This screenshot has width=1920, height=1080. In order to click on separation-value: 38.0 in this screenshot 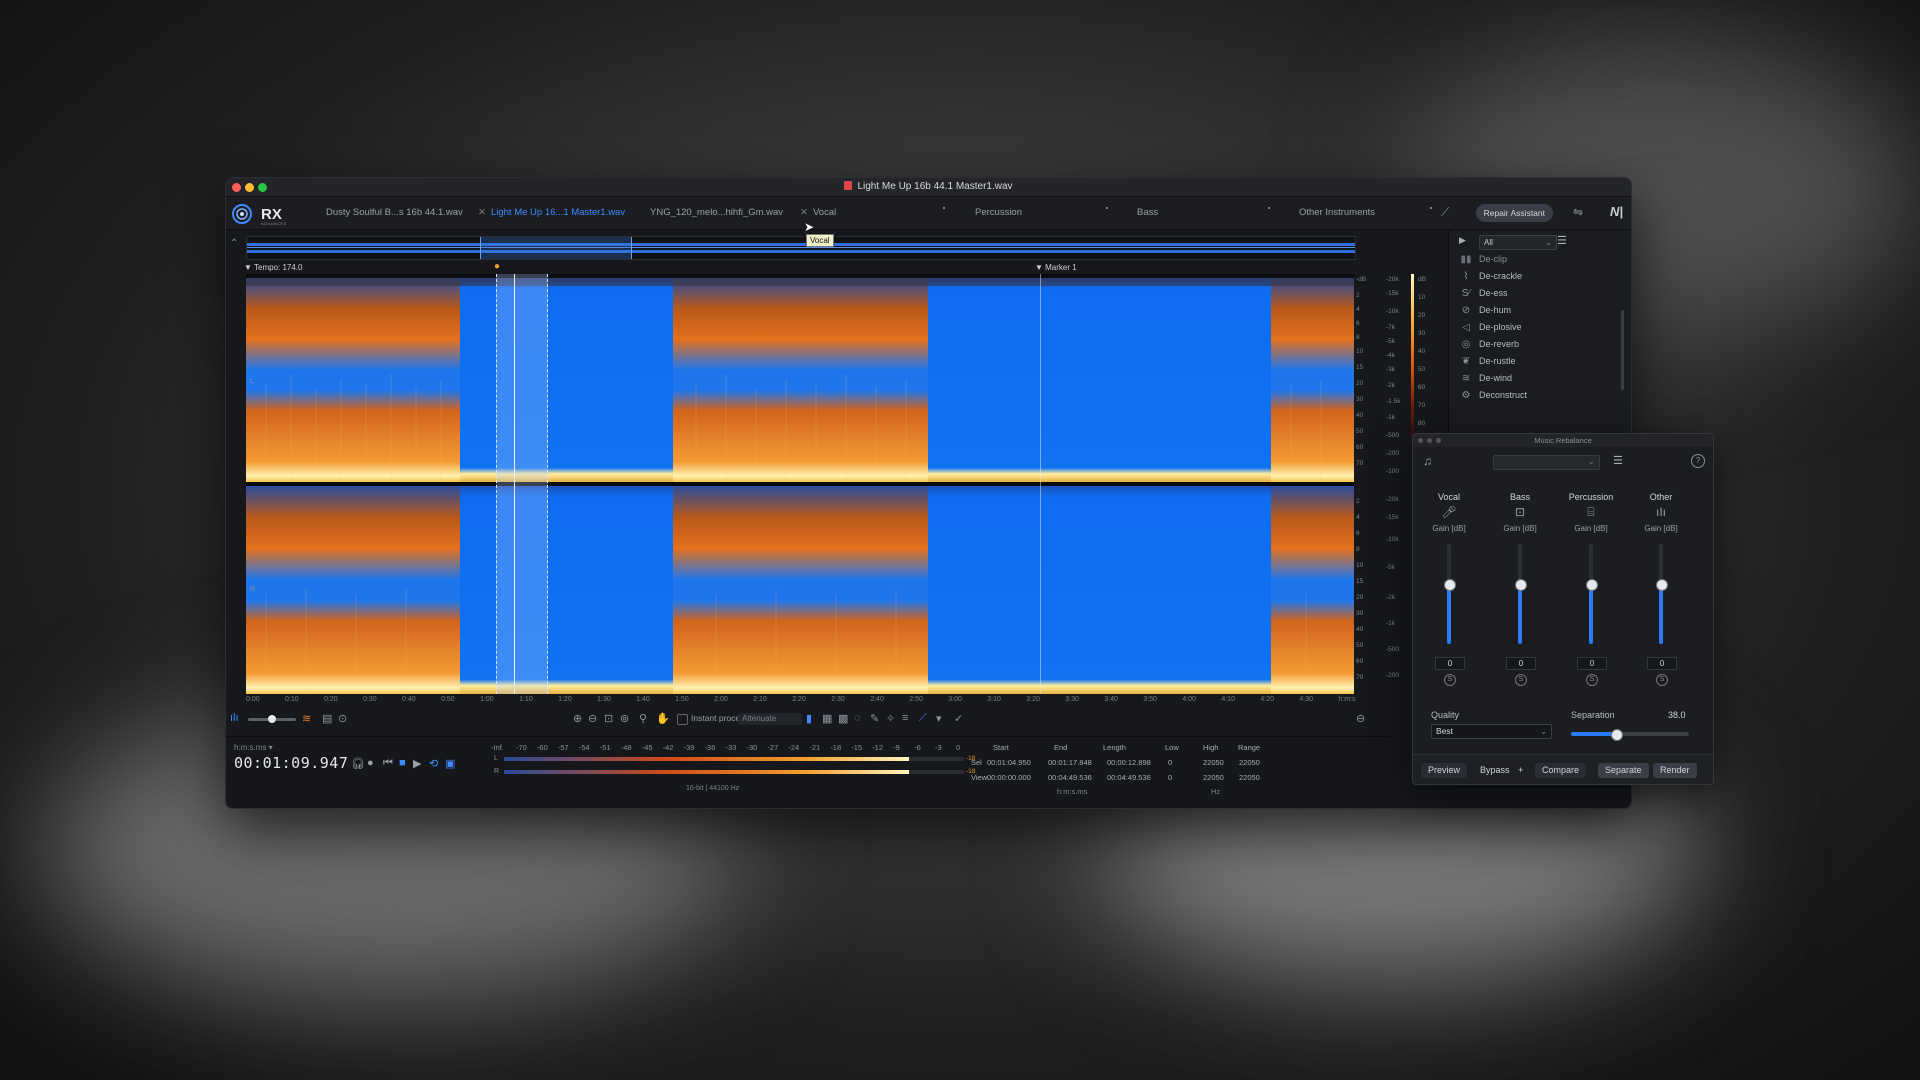, I will do `click(1677, 715)`.